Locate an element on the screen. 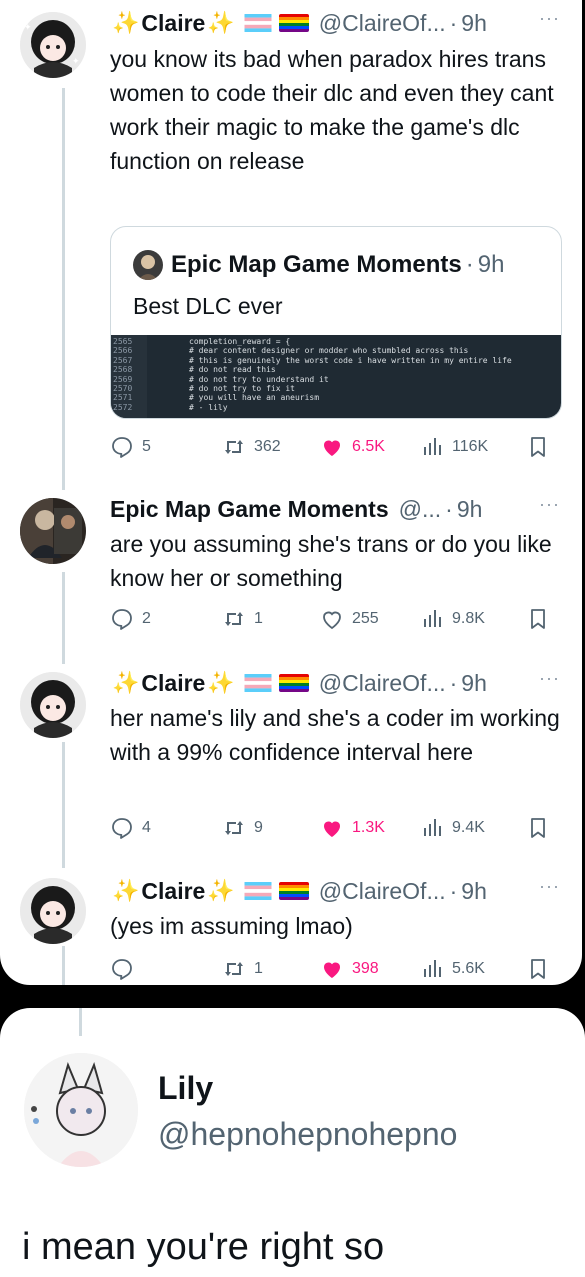 The width and height of the screenshot is (585, 1277). views-button: 116K is located at coordinates (454, 447).